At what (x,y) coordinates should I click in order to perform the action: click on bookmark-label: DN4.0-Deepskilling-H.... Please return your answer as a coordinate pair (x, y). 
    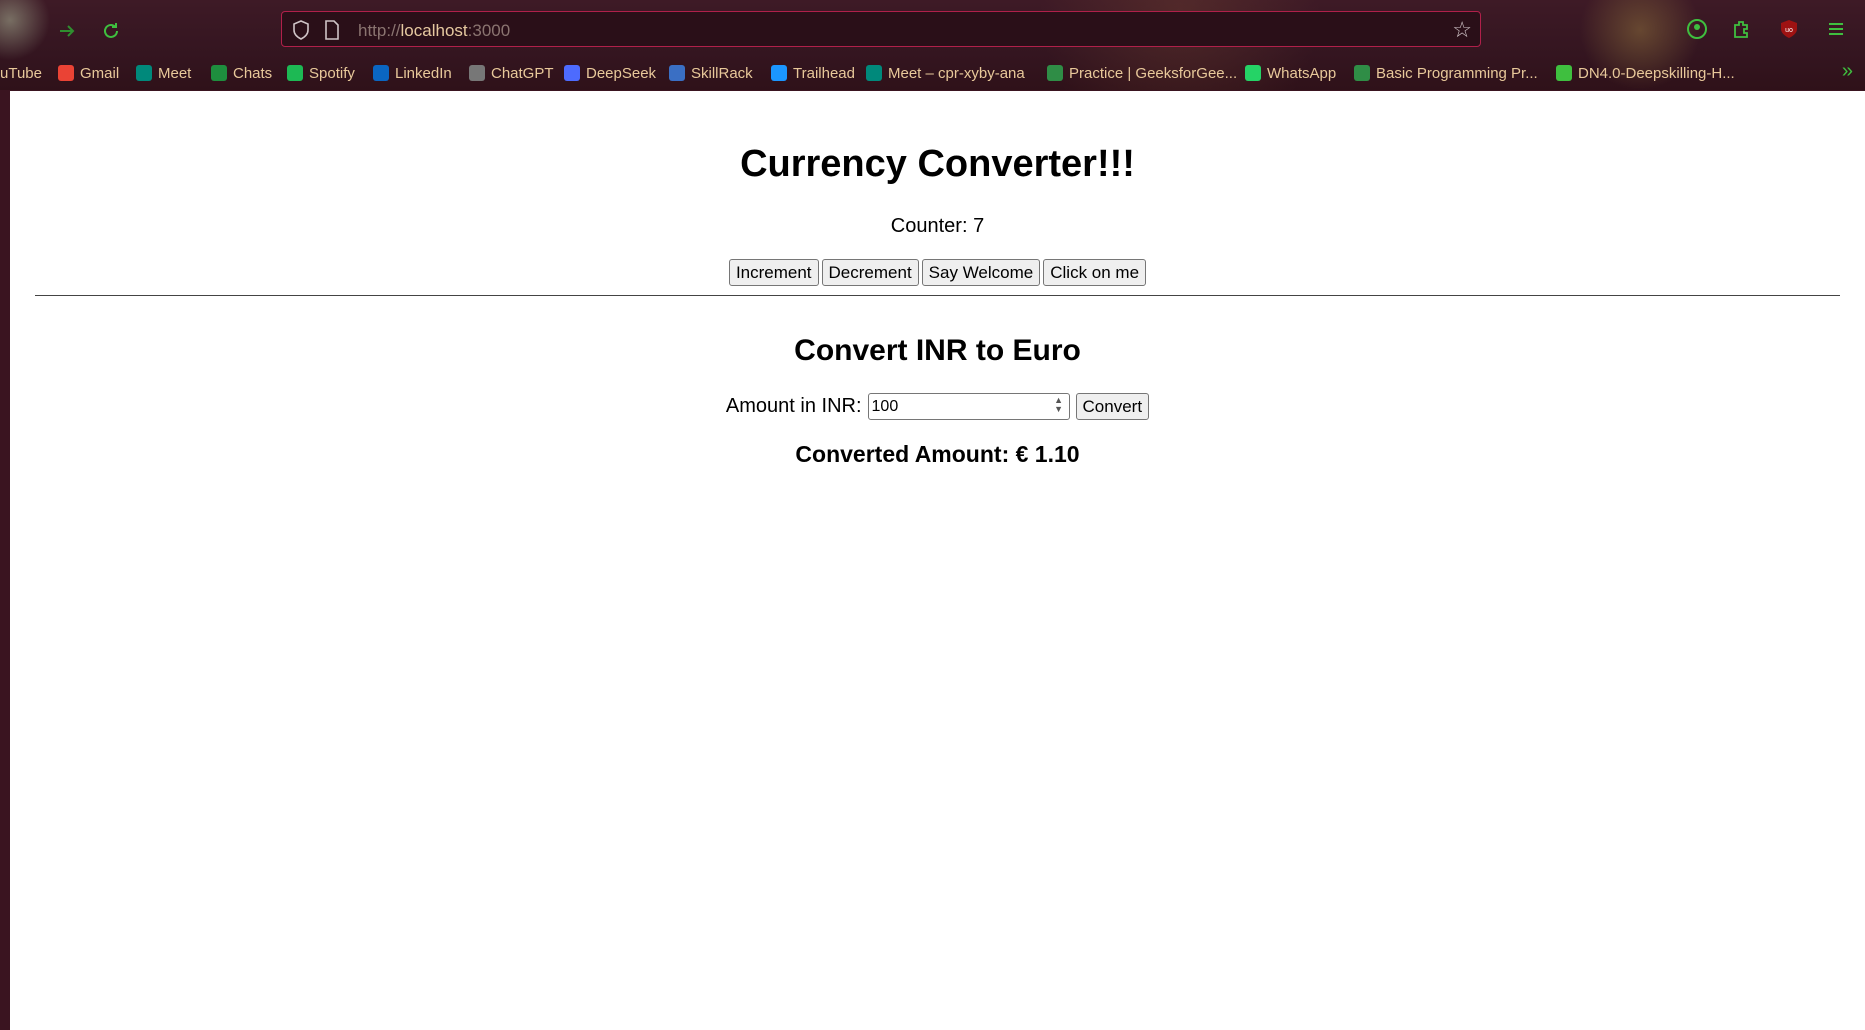
    Looking at the image, I should click on (1656, 73).